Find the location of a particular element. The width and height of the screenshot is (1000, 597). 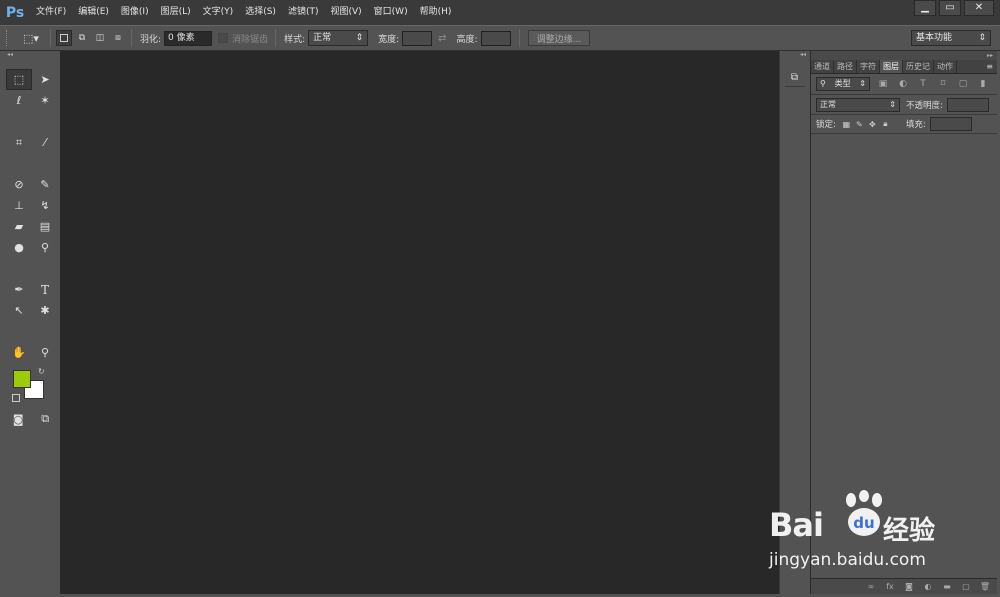

baidu-jingyan-watermark: du Bai 经验 jingyan.baidu.com is located at coordinates (880, 533).